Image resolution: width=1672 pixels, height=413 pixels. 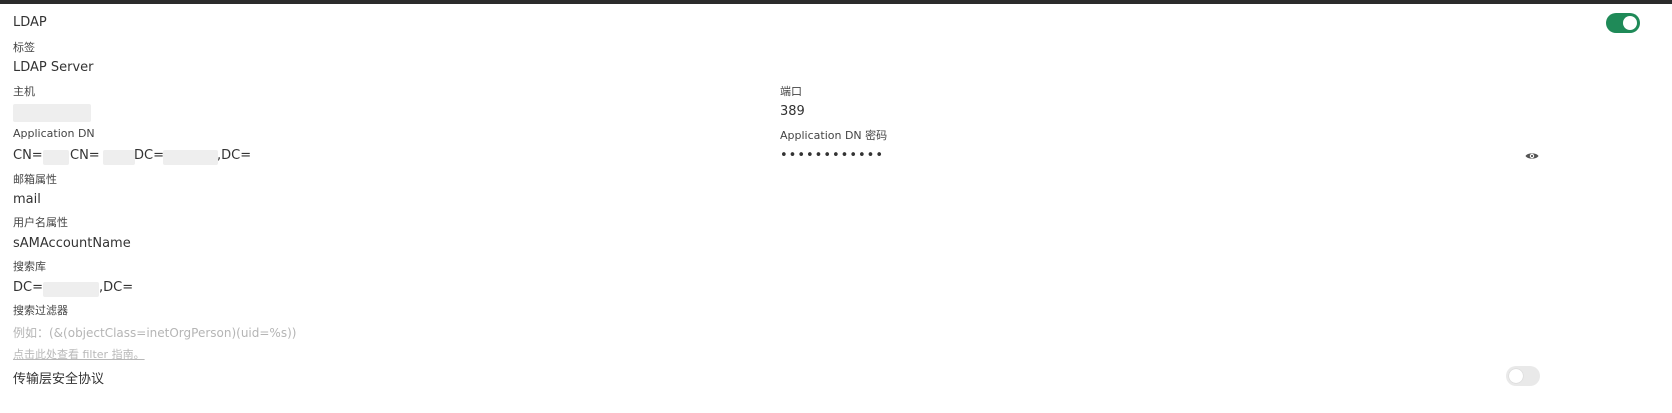 What do you see at coordinates (35, 179) in the screenshot?
I see `email-attr-label: 邮箱属性` at bounding box center [35, 179].